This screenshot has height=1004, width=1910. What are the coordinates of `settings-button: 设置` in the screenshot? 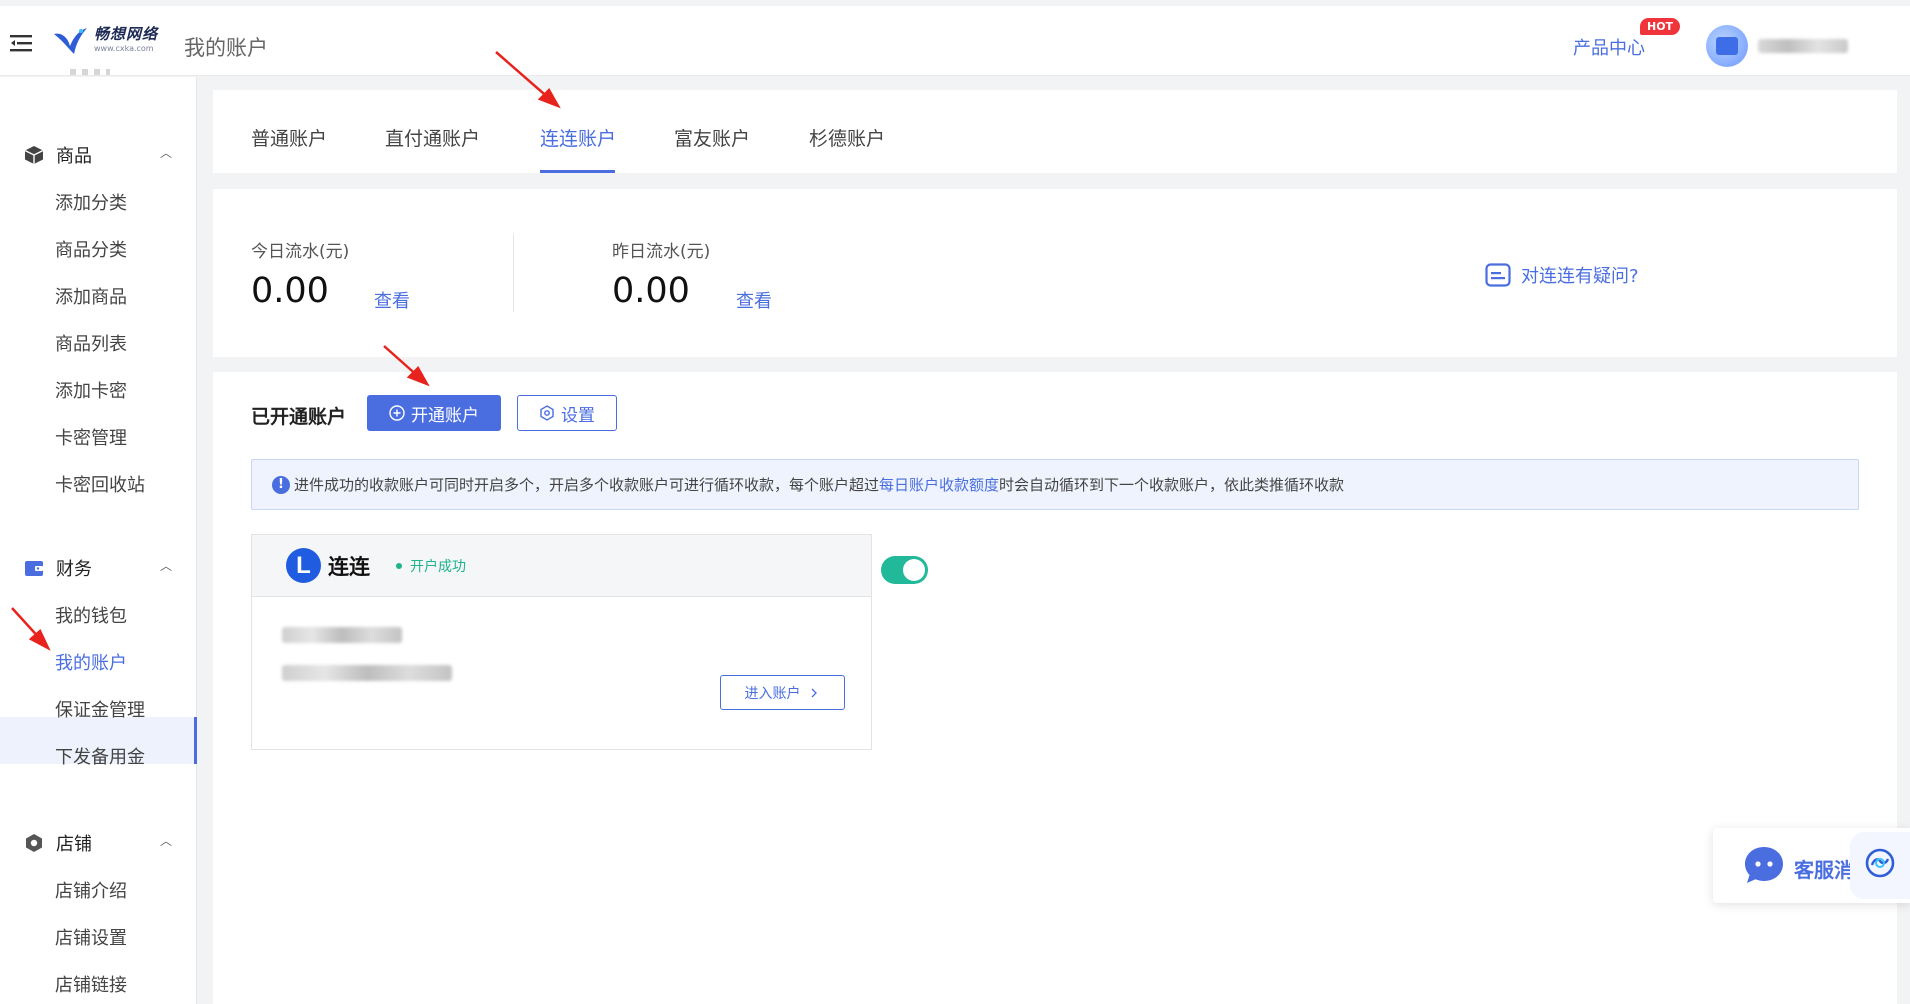 It's located at (567, 413).